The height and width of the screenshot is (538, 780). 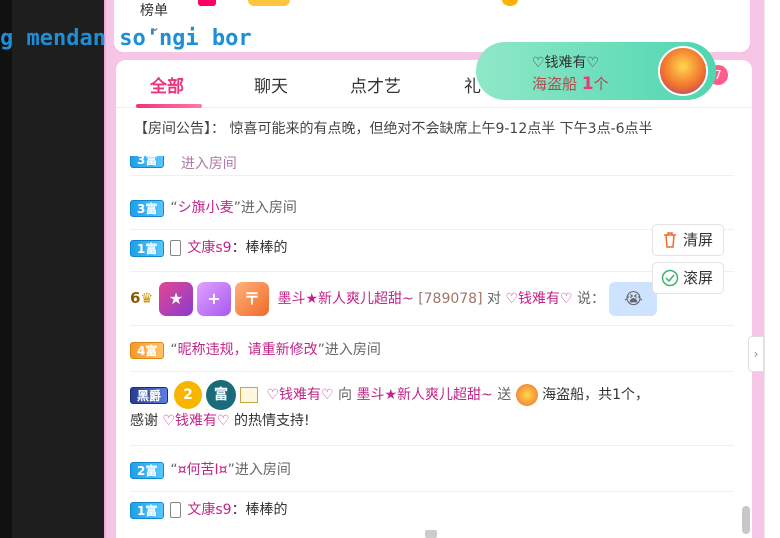 I want to click on active-tab-indicator, so click(x=169, y=106).